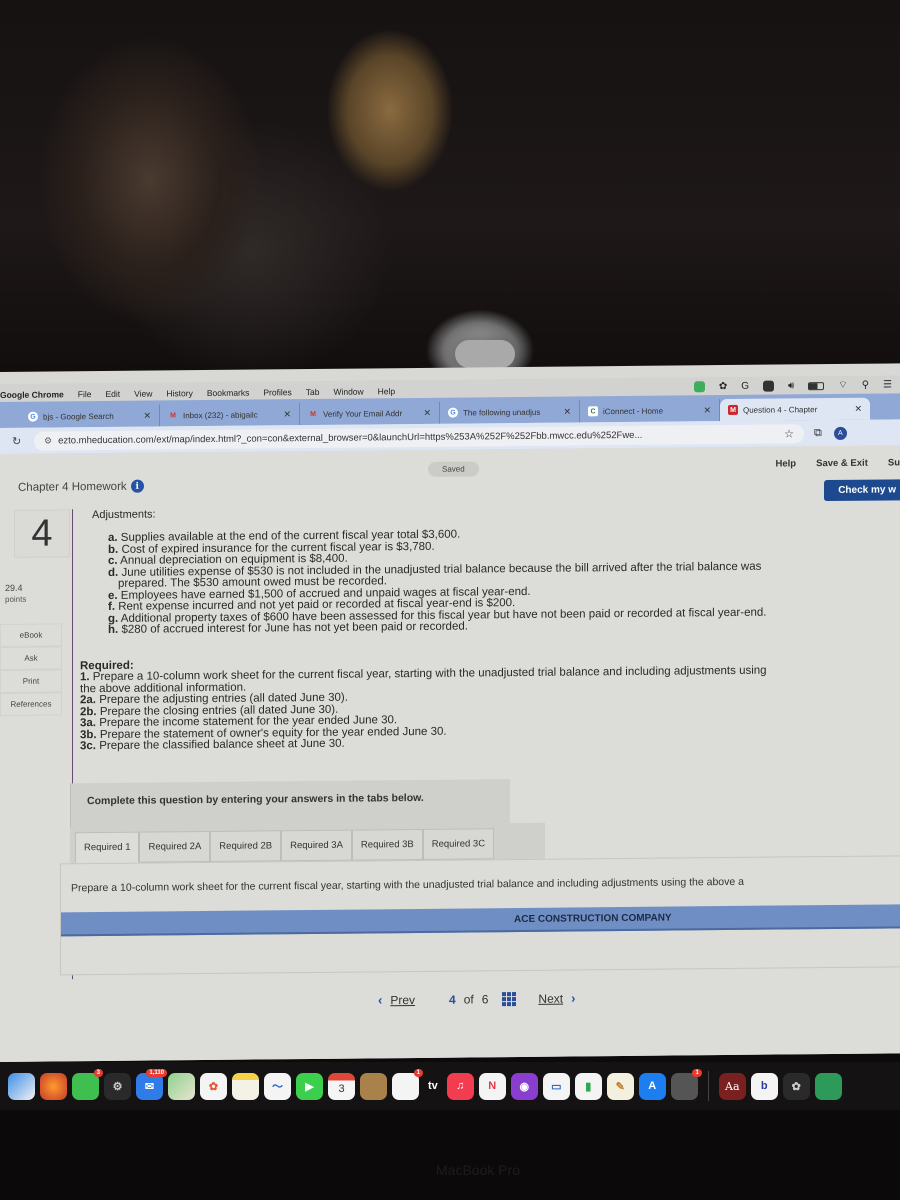 The width and height of the screenshot is (900, 1200). What do you see at coordinates (373, 1086) in the screenshot?
I see `contacts-icon` at bounding box center [373, 1086].